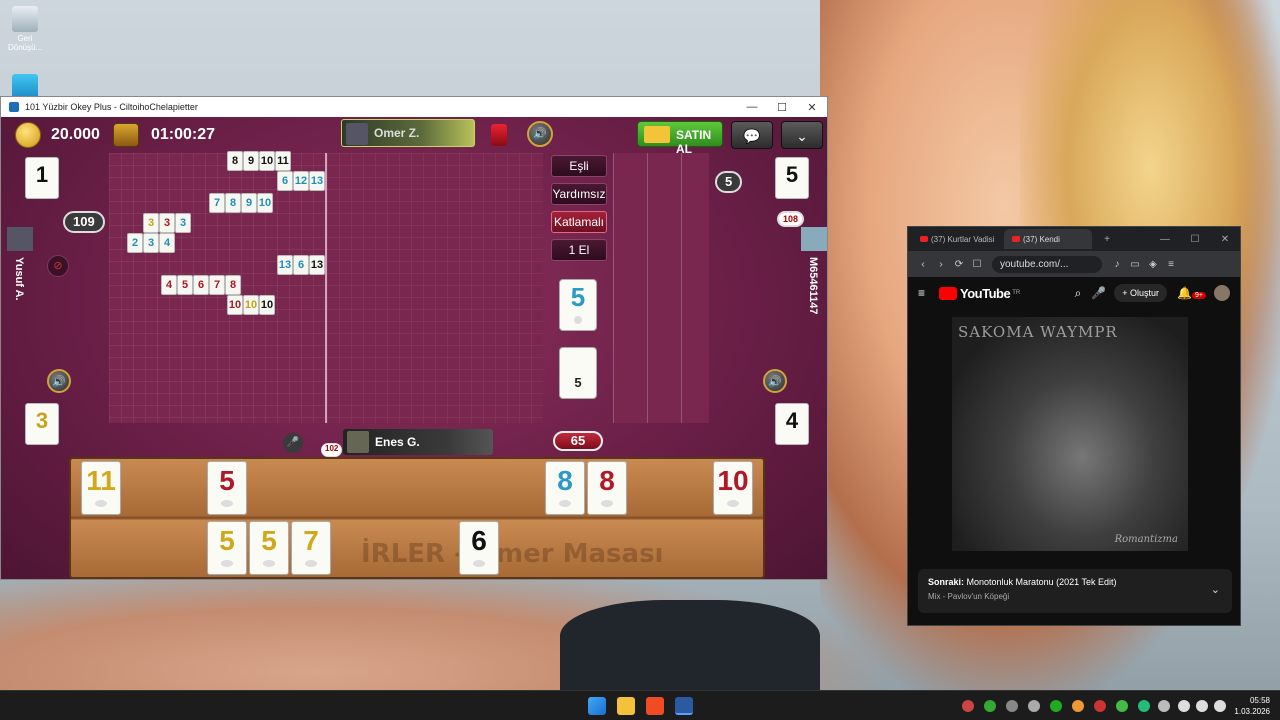 Image resolution: width=1280 pixels, height=720 pixels. I want to click on menu-button: ⌄, so click(802, 135).